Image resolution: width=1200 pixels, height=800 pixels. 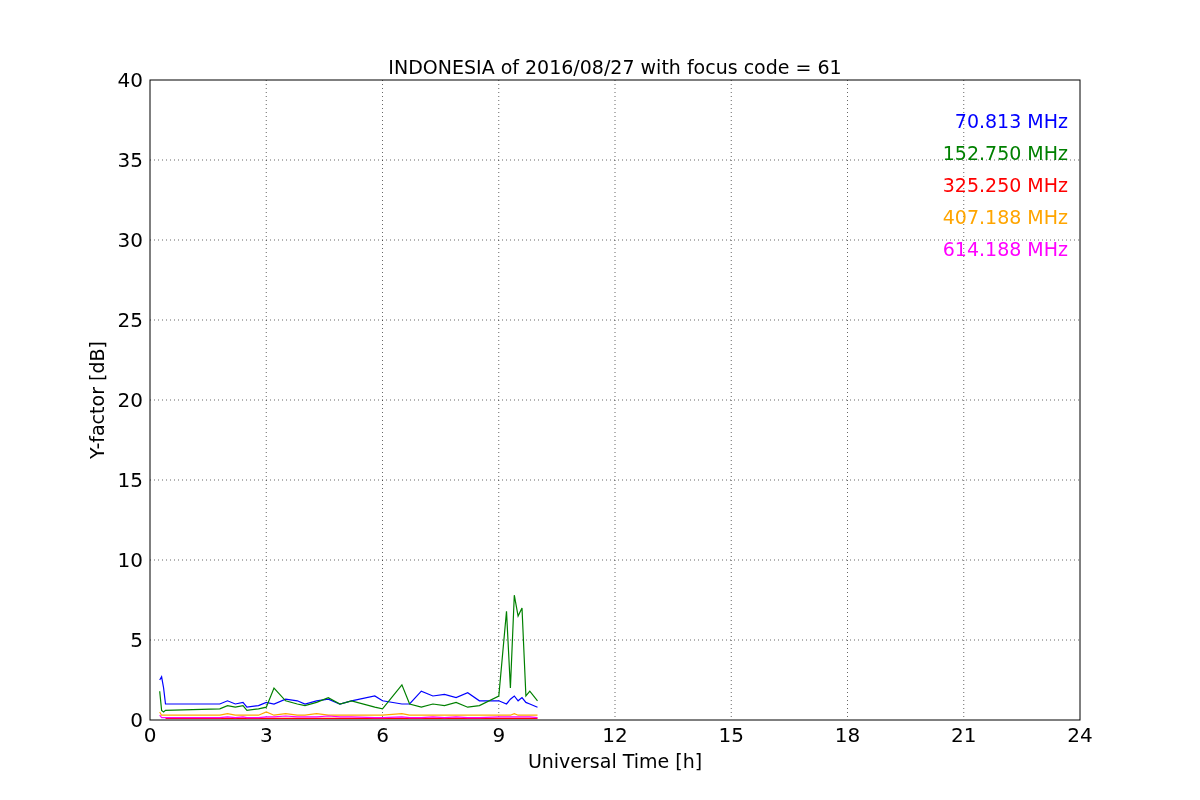 What do you see at coordinates (130, 160) in the screenshot?
I see `y-tick-label: 35` at bounding box center [130, 160].